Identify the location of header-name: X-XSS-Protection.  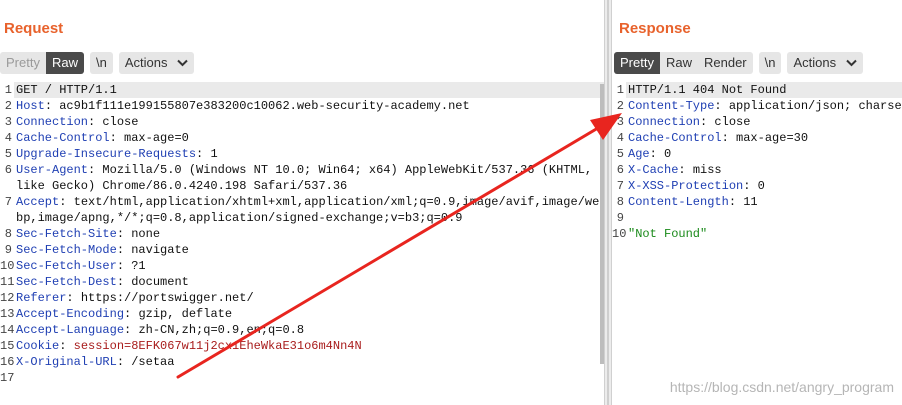
(686, 186).